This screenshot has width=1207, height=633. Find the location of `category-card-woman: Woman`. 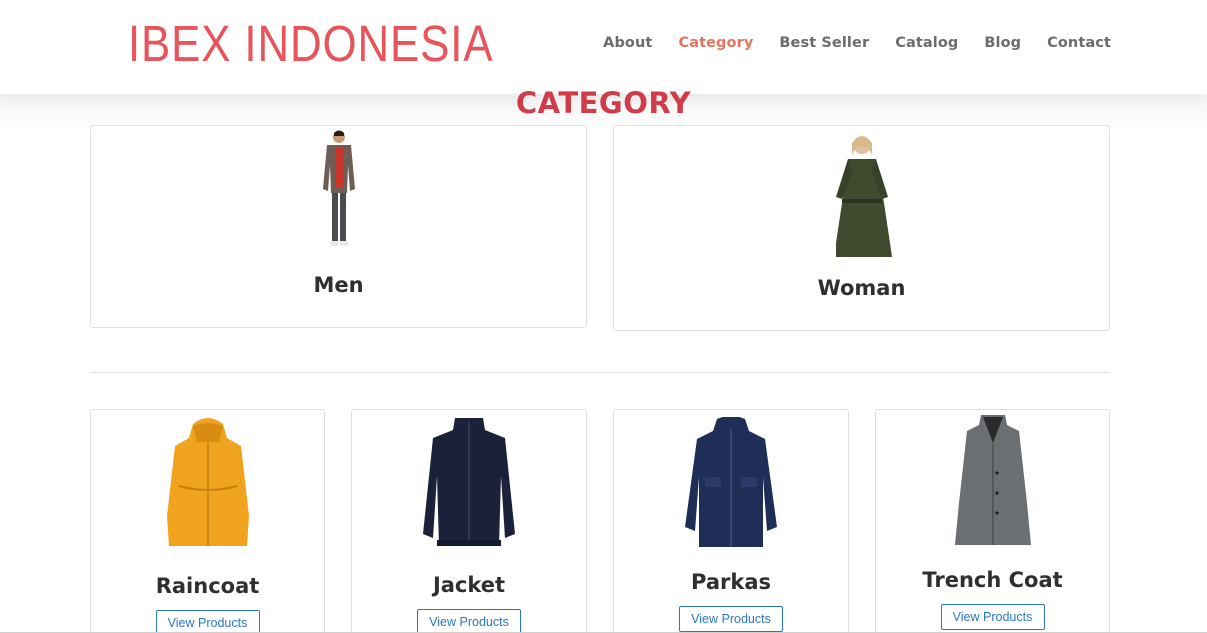

category-card-woman: Woman is located at coordinates (861, 228).